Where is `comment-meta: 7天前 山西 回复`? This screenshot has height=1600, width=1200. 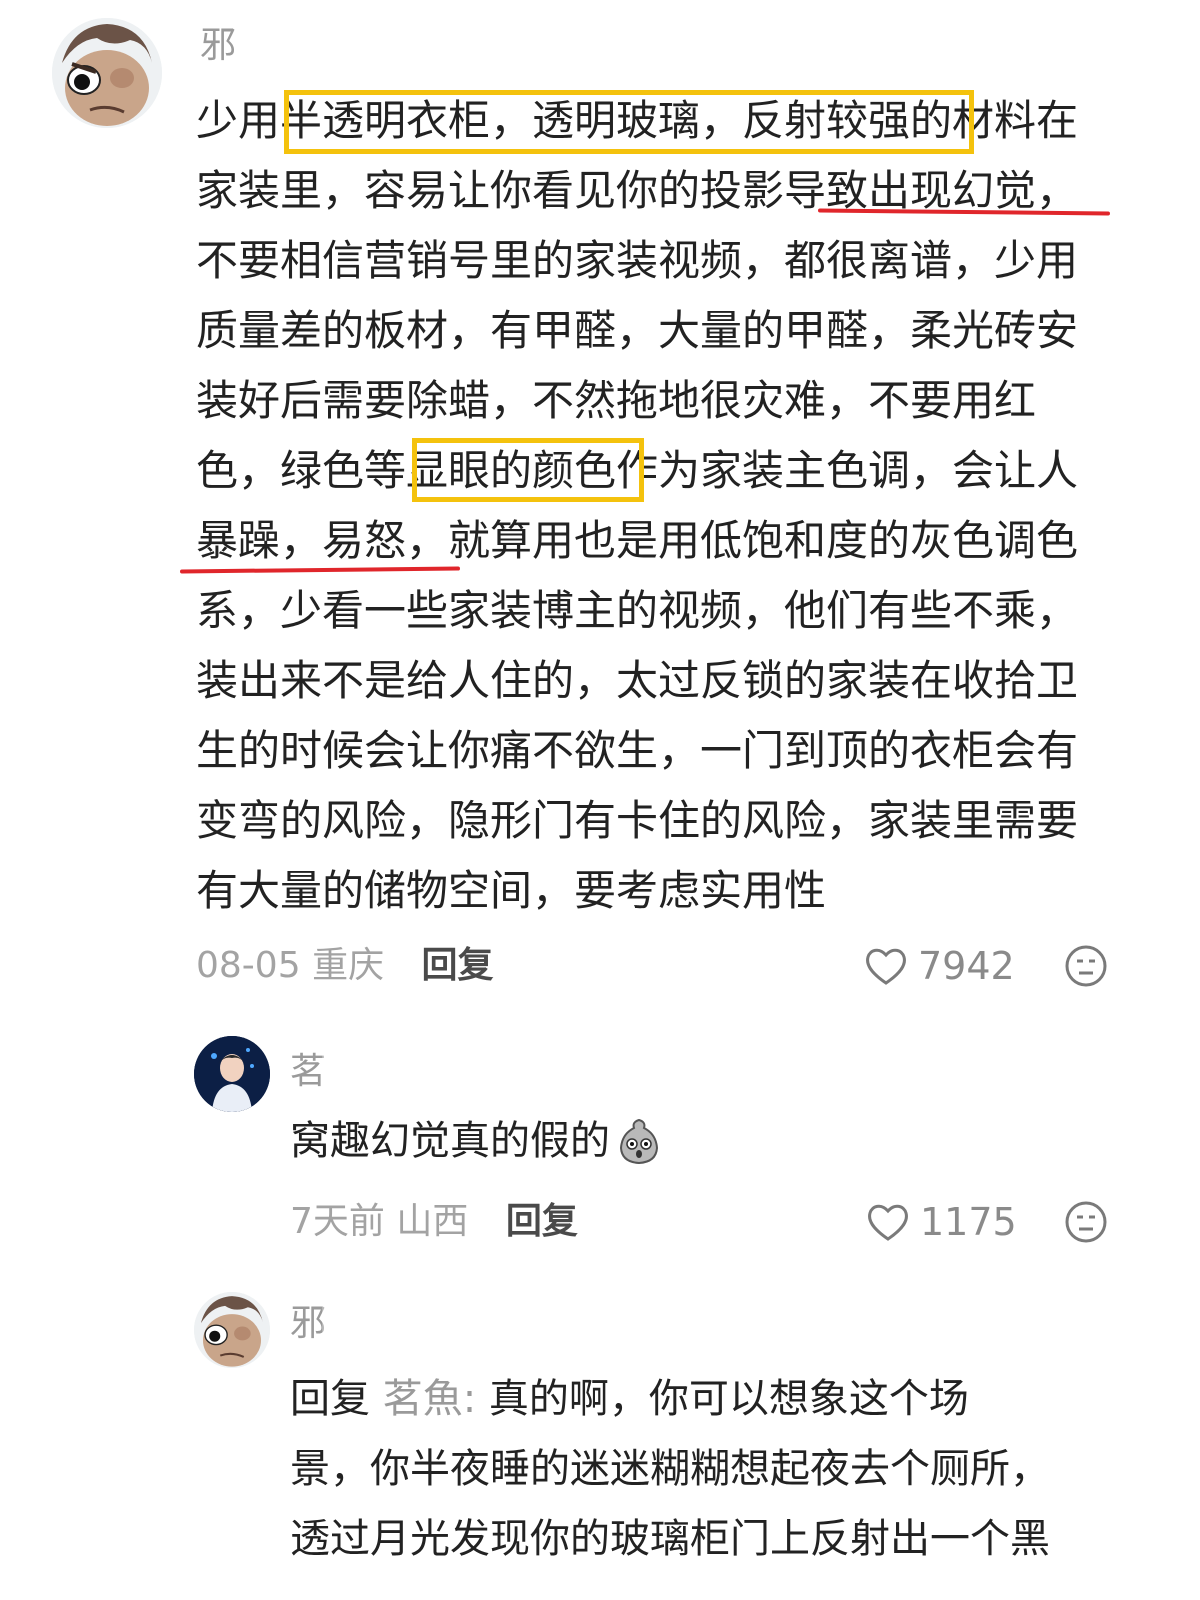 comment-meta: 7天前 山西 回复 is located at coordinates (434, 1222).